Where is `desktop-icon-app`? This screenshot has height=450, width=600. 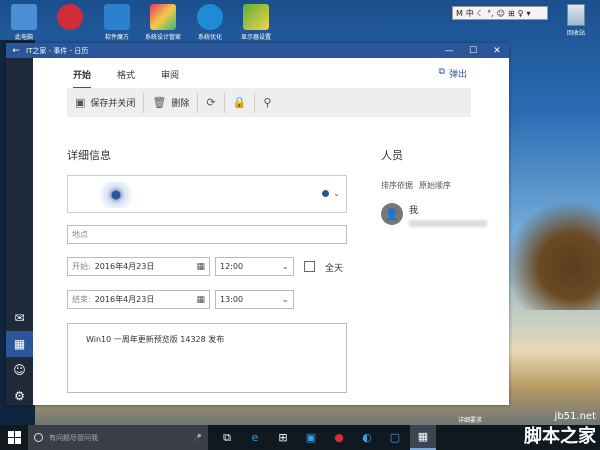
desktop-icon-app is located at coordinates (70, 18).